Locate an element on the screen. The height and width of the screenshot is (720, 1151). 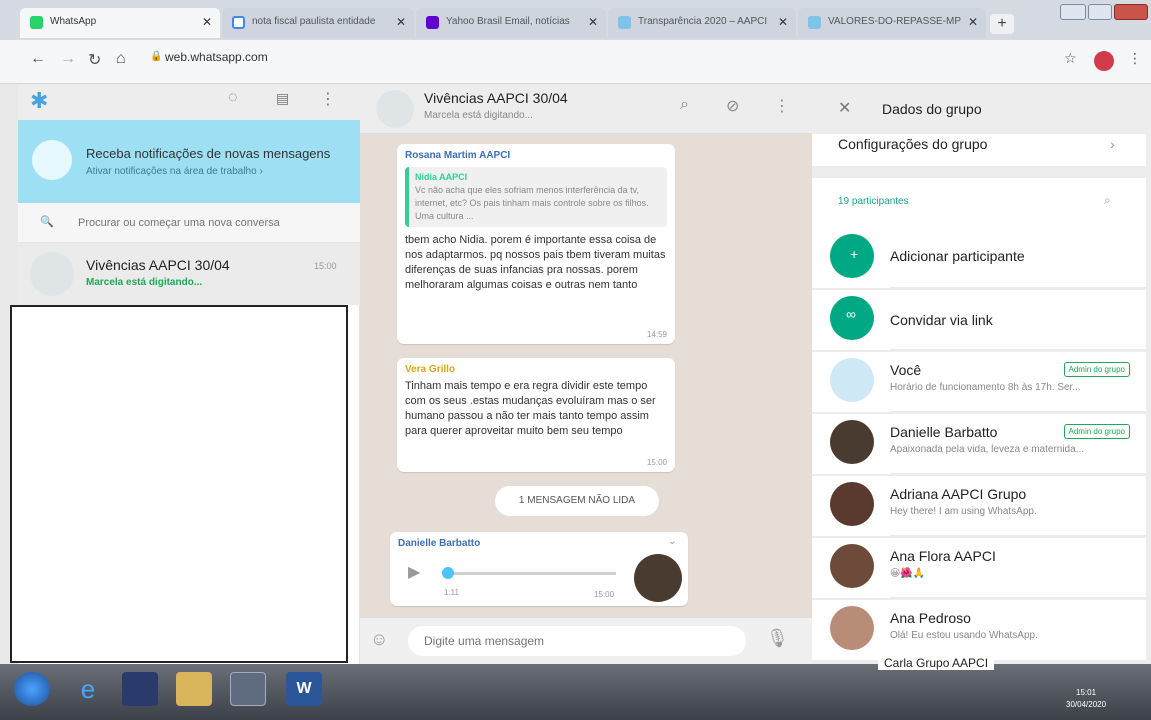
window-controls is located at coordinates (1105, 12).